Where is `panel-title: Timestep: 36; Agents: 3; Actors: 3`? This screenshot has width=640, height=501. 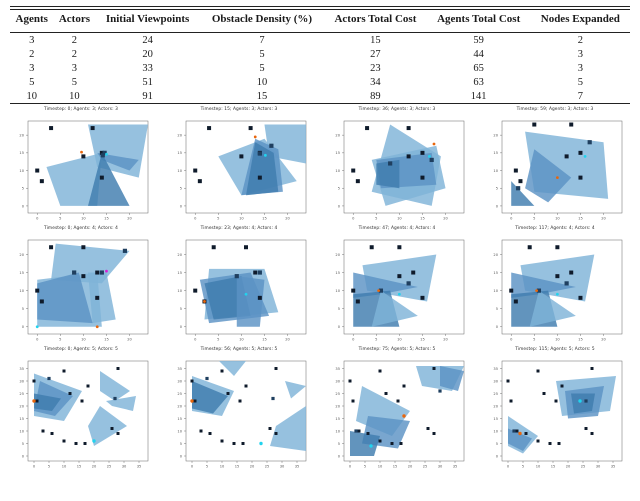
panel-title: Timestep: 36; Agents: 3; Actors: 3 is located at coordinates (397, 109).